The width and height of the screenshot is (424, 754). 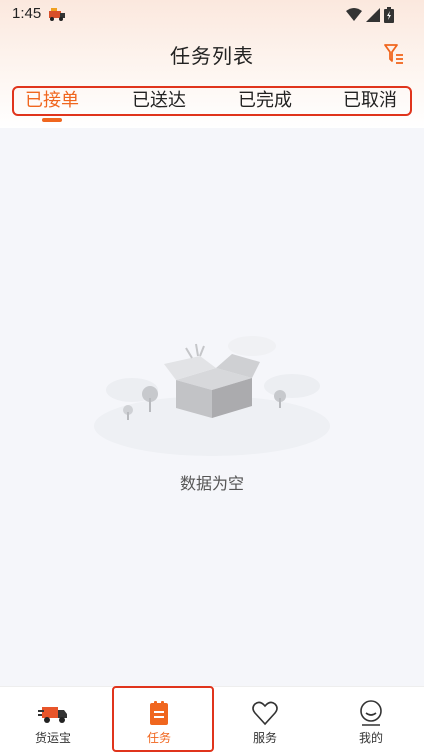 I want to click on status-icons, so click(x=370, y=15).